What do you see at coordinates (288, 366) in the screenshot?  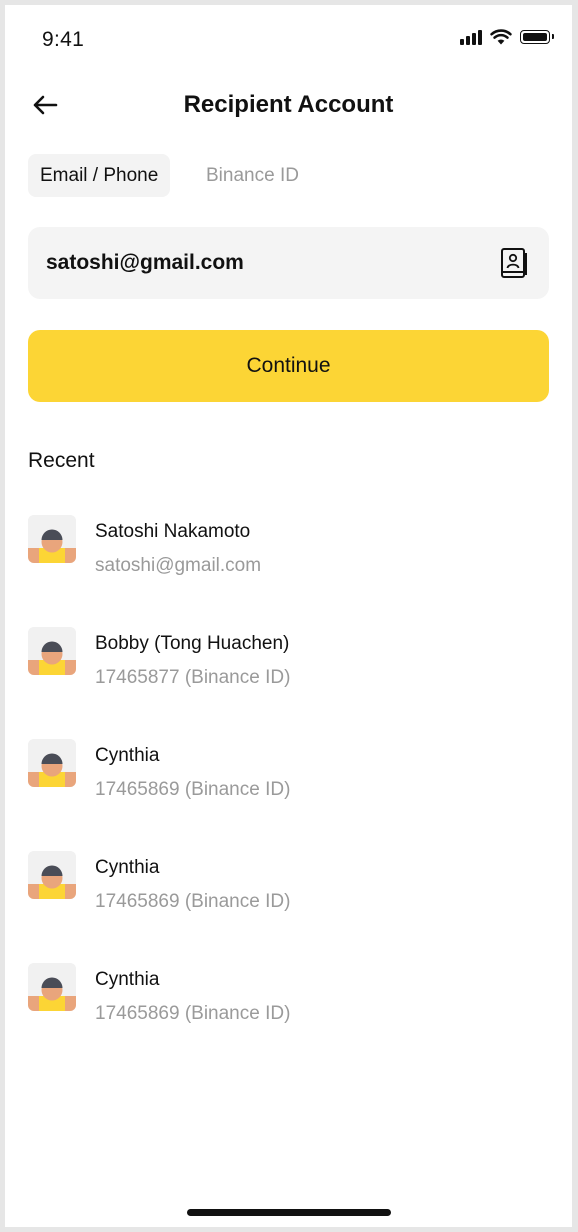 I see `continue-button: Continue` at bounding box center [288, 366].